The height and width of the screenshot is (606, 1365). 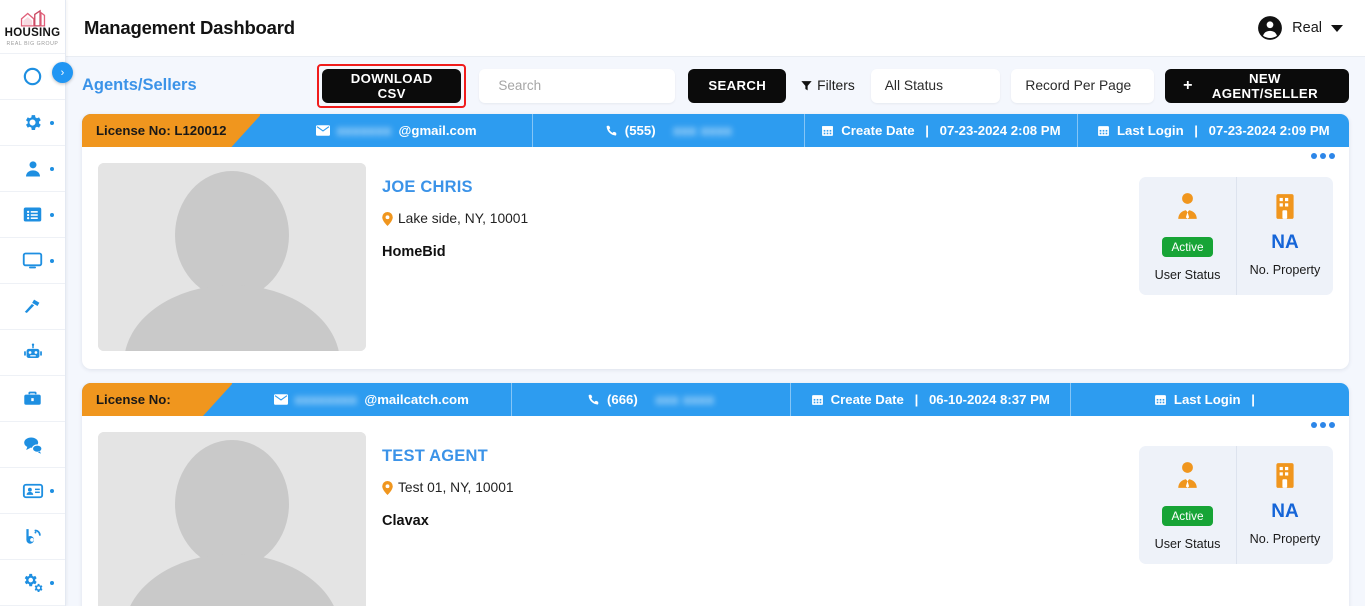 What do you see at coordinates (1285, 511) in the screenshot?
I see `property-count-value: NA` at bounding box center [1285, 511].